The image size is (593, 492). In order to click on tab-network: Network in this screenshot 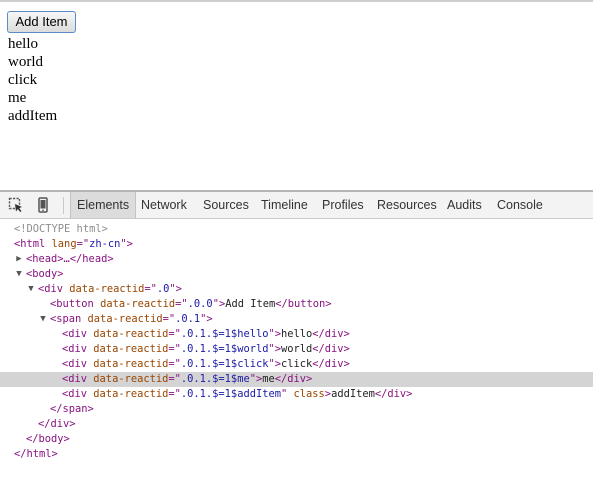, I will do `click(164, 205)`.